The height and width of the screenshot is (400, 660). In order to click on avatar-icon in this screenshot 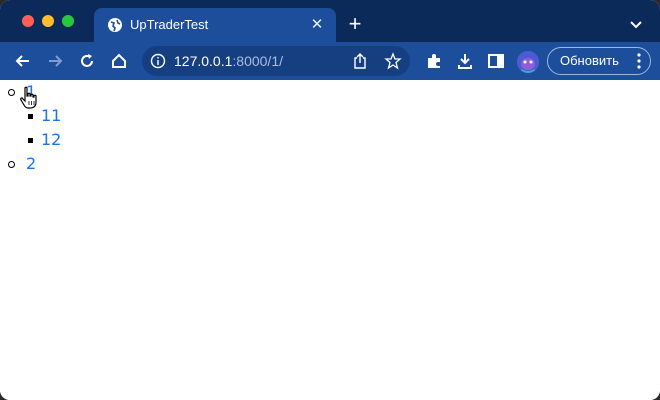, I will do `click(528, 62)`.